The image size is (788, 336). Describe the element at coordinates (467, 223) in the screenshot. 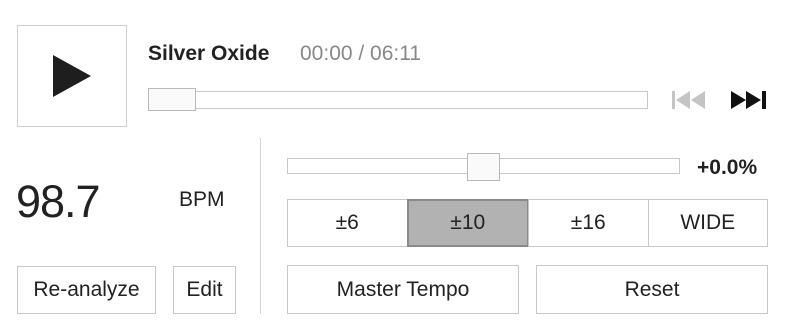

I see `range-option: ±10` at that location.